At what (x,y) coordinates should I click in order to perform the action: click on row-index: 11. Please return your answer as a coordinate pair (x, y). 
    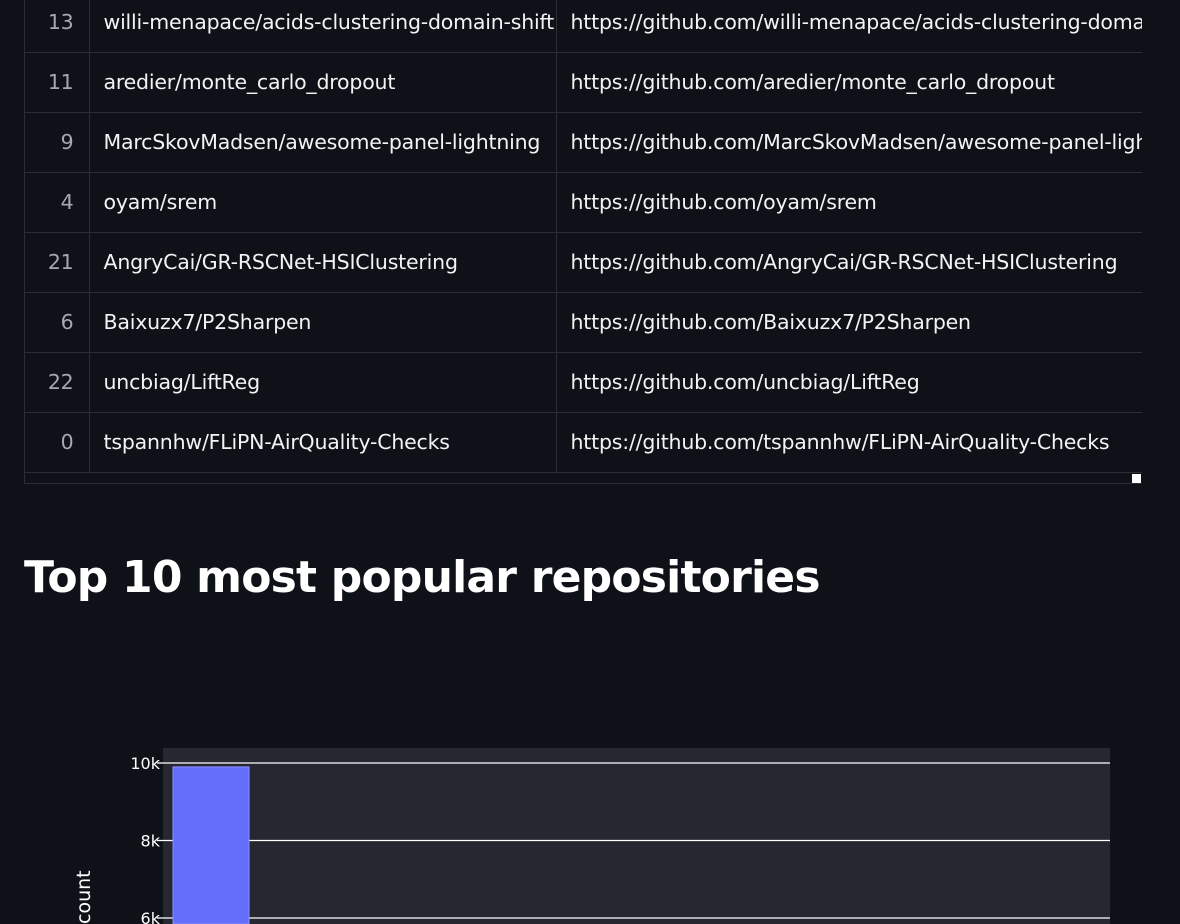
    Looking at the image, I should click on (57, 82).